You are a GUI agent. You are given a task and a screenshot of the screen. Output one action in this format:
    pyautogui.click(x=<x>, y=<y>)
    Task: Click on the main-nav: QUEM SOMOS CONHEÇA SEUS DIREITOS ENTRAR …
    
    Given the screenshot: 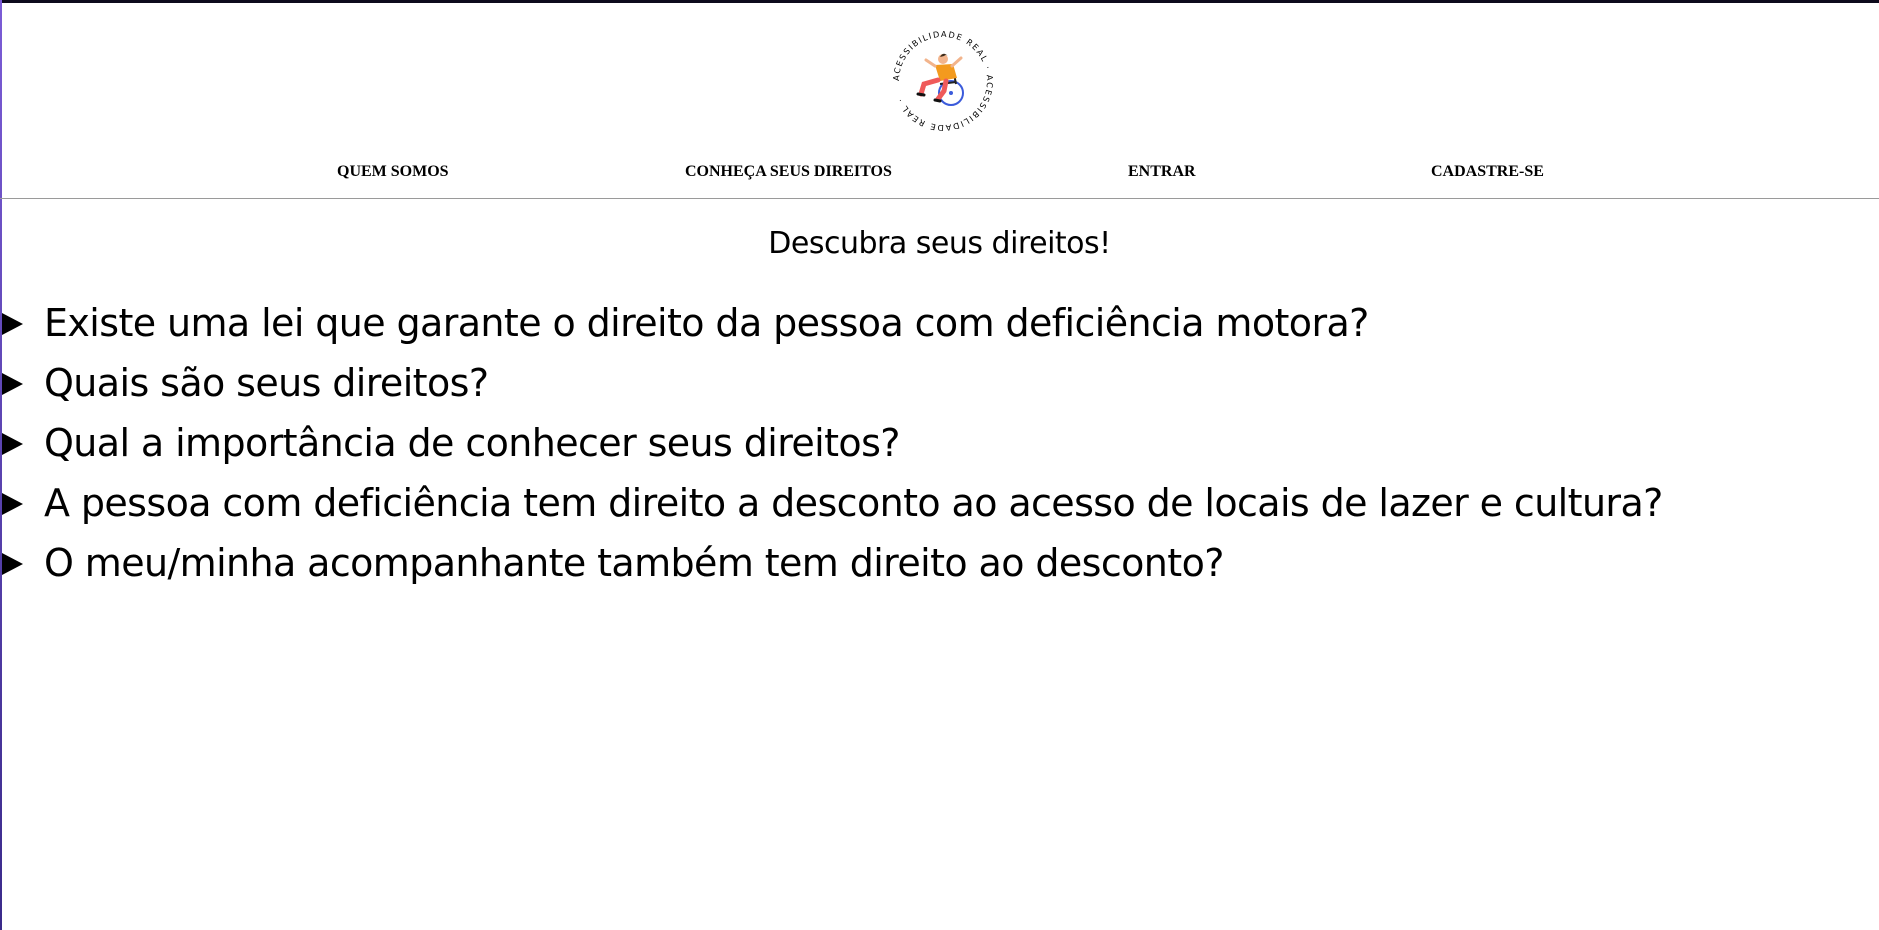 What is the action you would take?
    pyautogui.click(x=939, y=173)
    